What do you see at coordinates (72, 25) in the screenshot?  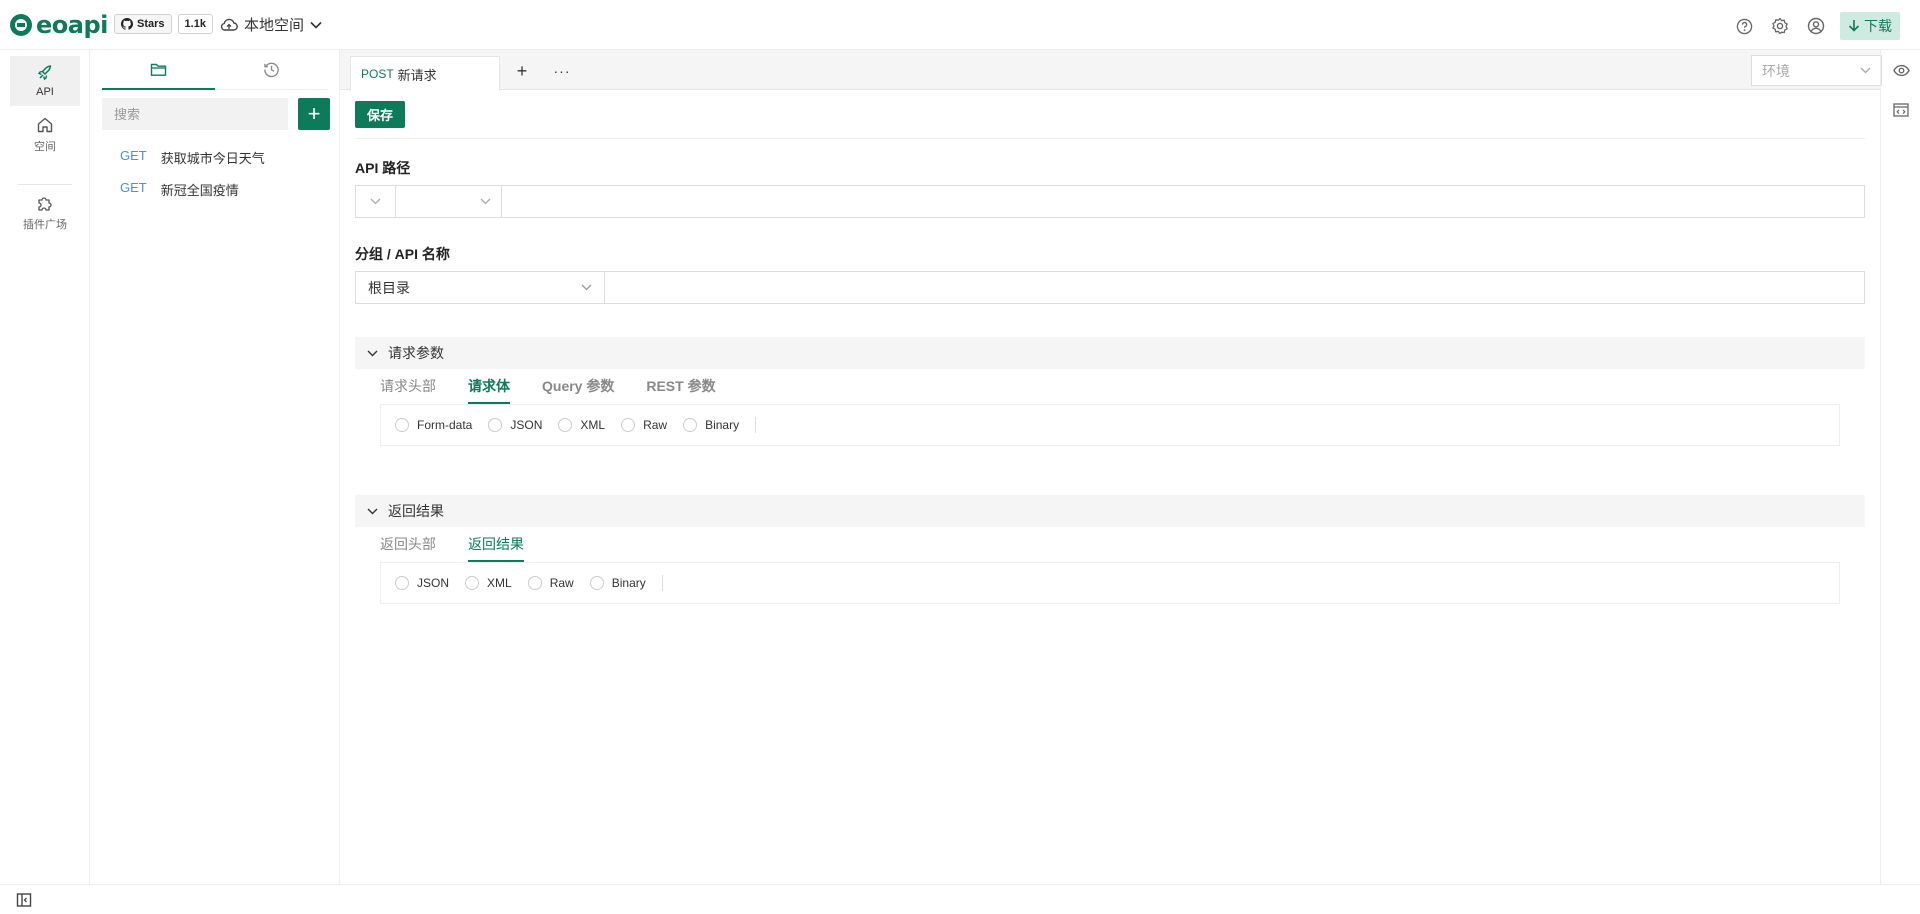 I see `app-brand: eoapi` at bounding box center [72, 25].